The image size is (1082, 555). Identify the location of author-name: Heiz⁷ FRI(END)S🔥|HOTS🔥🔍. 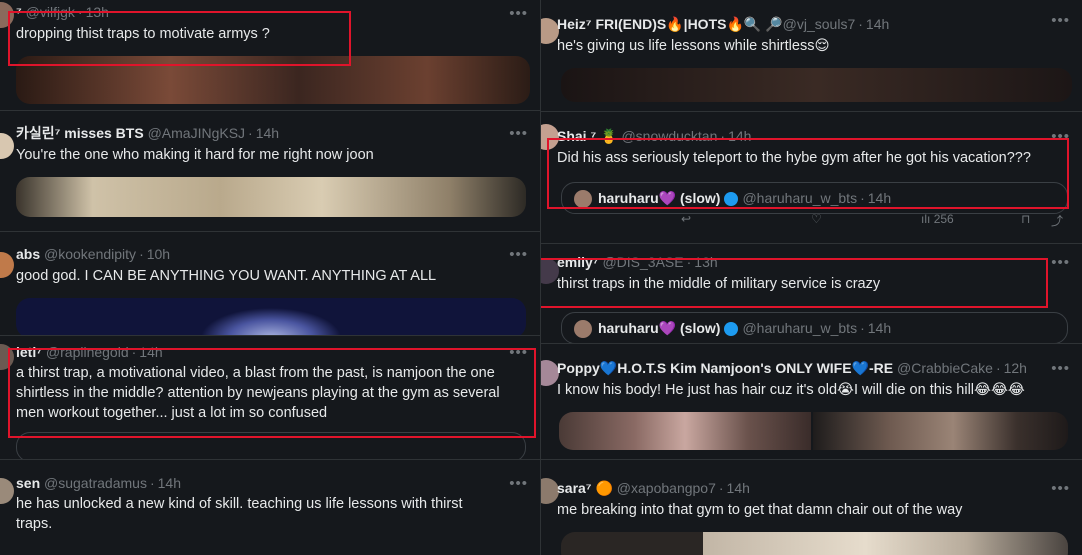
(659, 24).